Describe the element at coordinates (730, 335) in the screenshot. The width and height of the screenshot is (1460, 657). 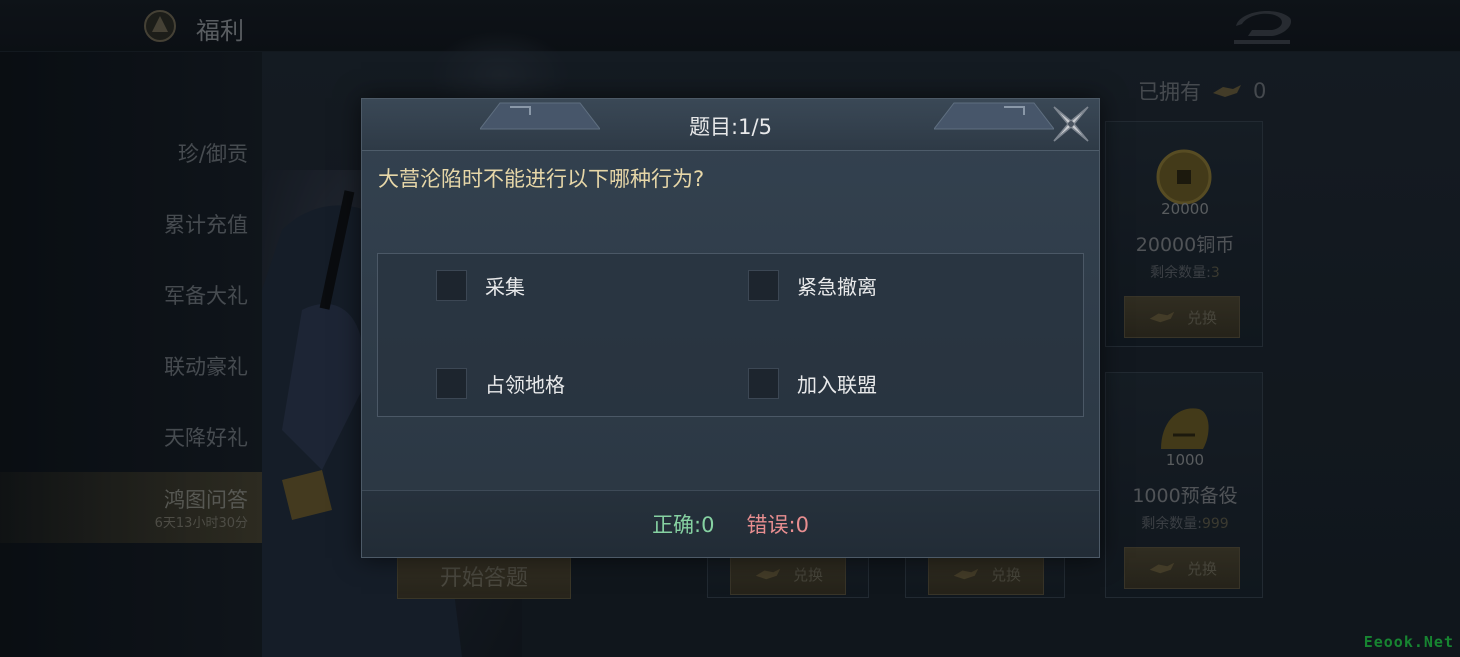
I see `options-panel: 采集 紧急撤离 占领地格 加入联盟` at that location.